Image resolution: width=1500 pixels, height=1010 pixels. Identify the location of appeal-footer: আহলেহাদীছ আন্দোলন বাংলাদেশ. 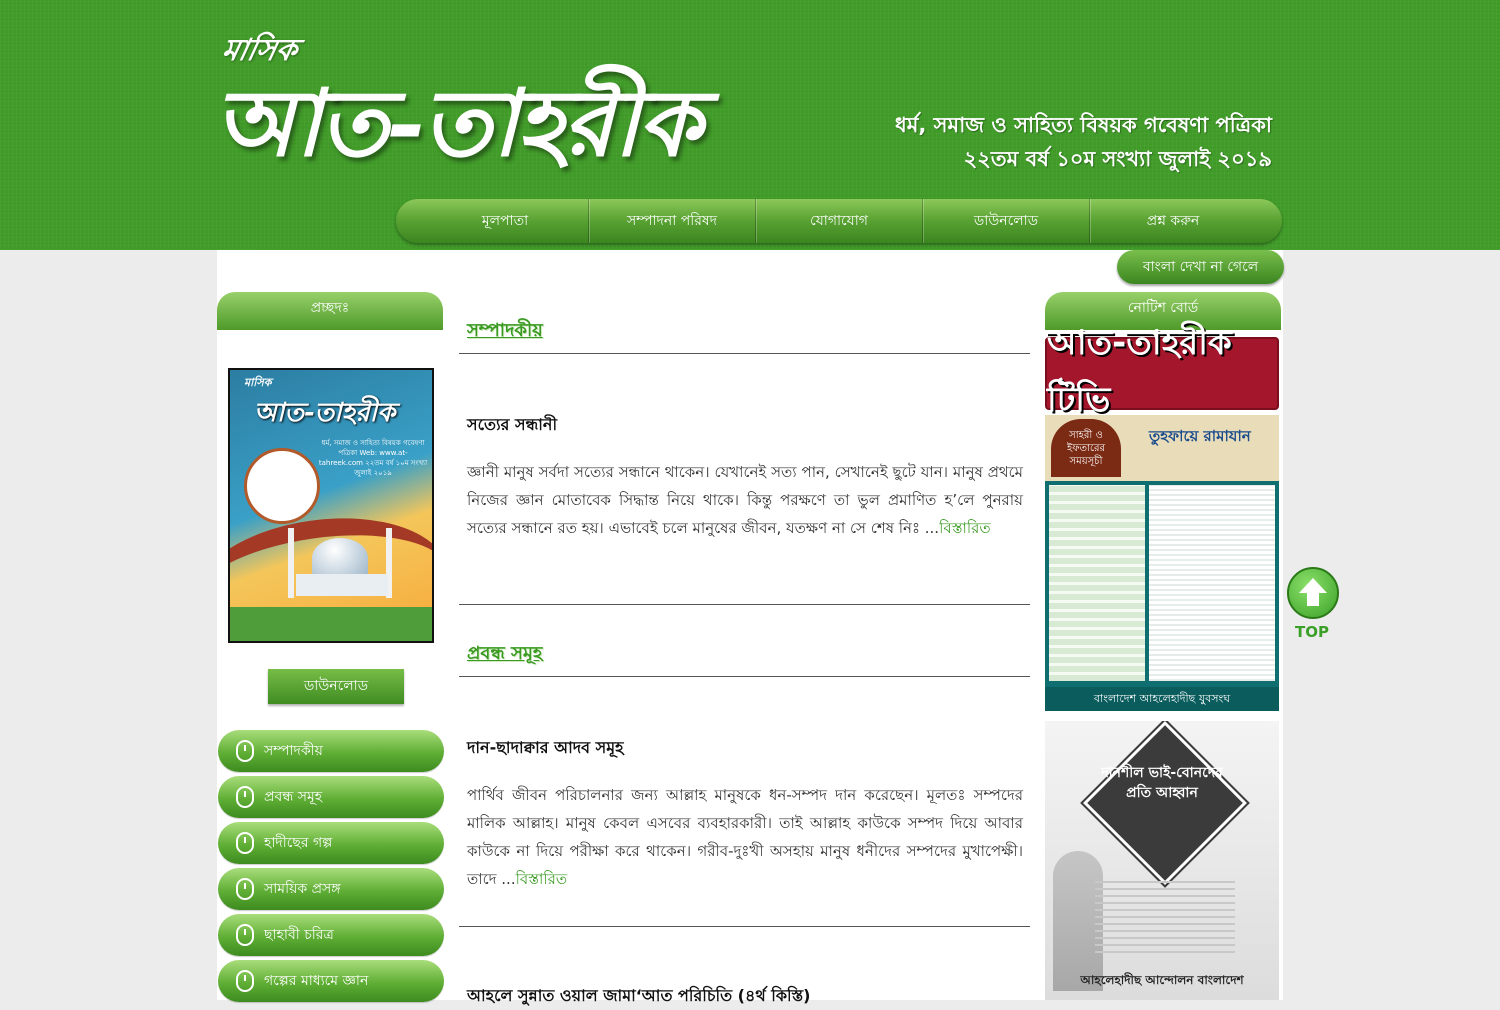
(1162, 980).